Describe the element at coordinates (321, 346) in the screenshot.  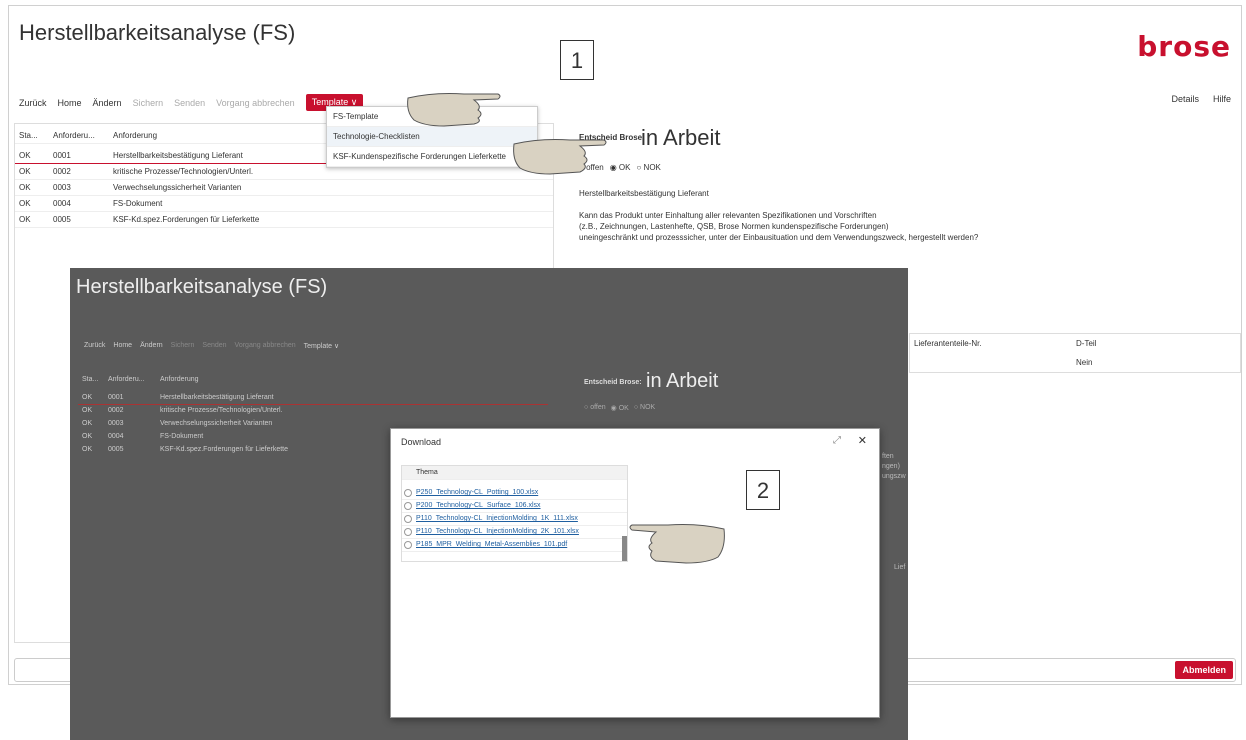
I see `template-button: Template ∨` at that location.